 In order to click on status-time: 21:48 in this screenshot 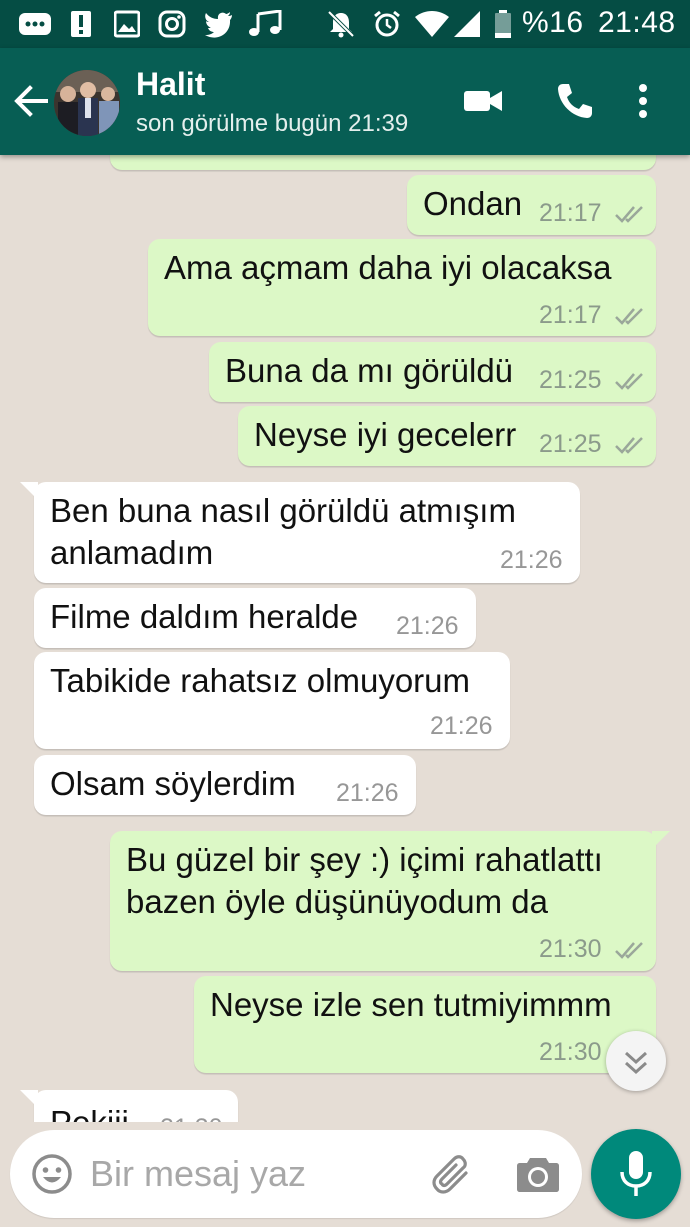, I will do `click(637, 22)`.